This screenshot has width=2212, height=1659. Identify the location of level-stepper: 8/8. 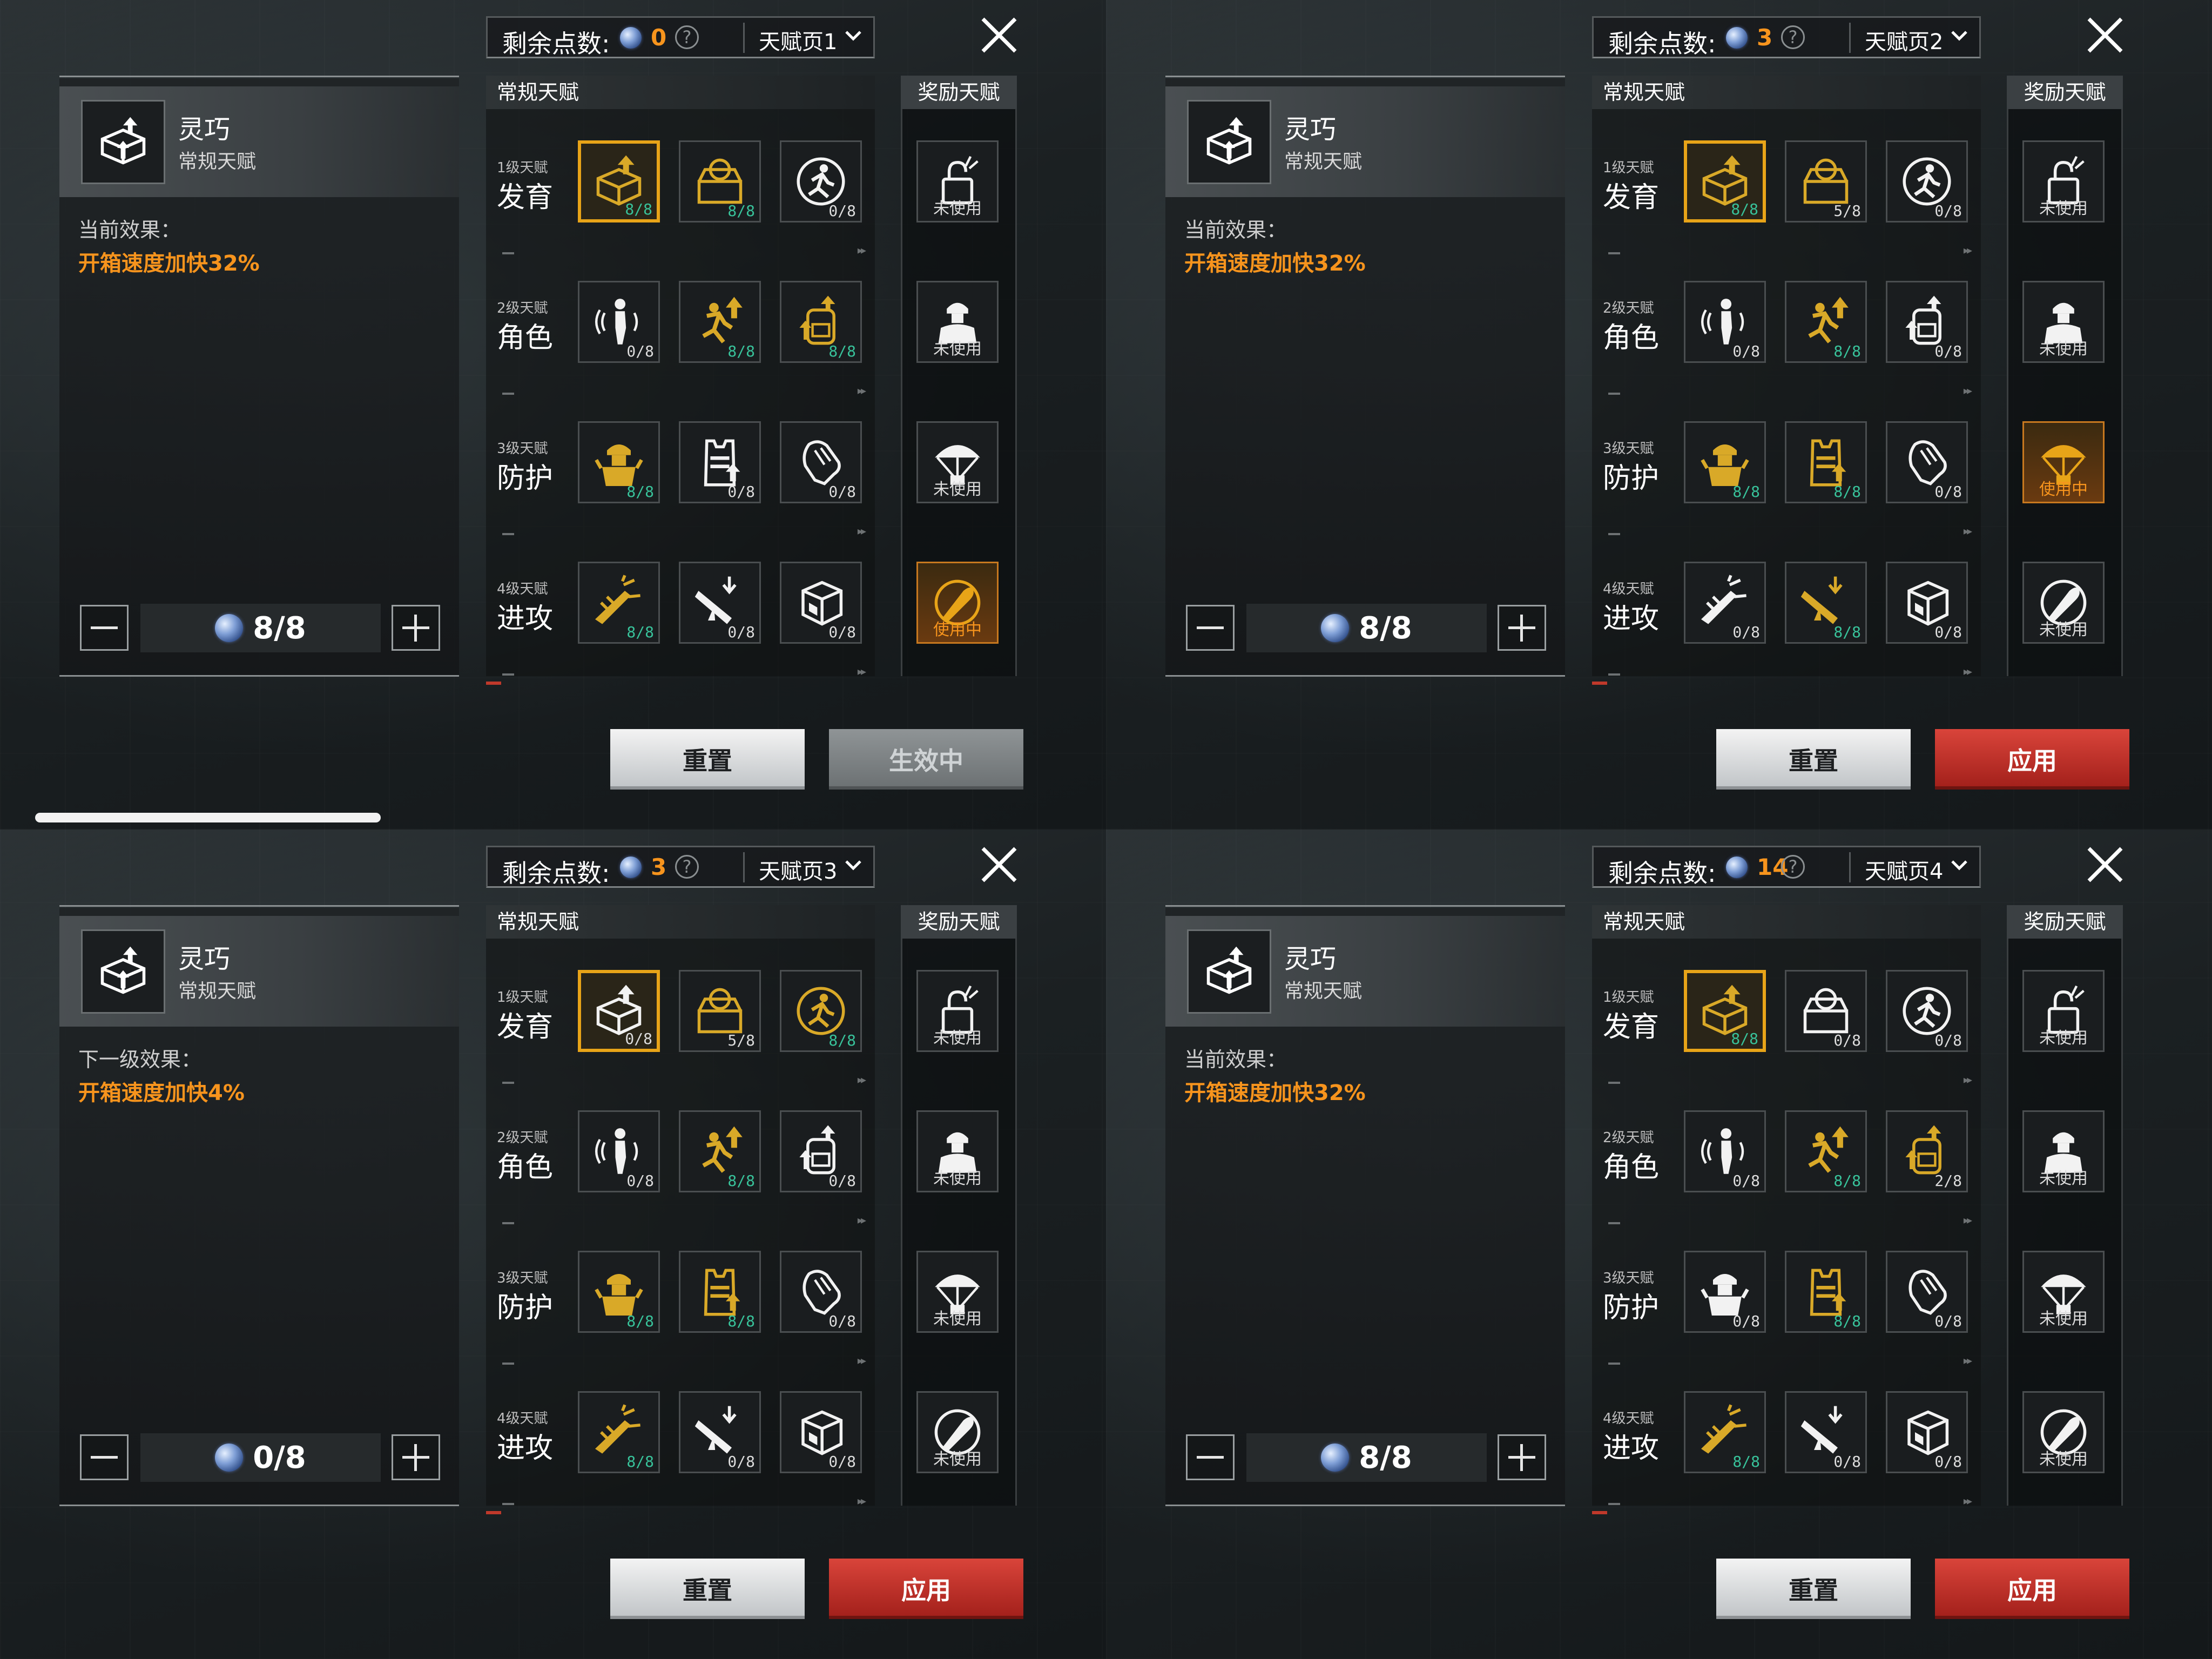
(1366, 1457).